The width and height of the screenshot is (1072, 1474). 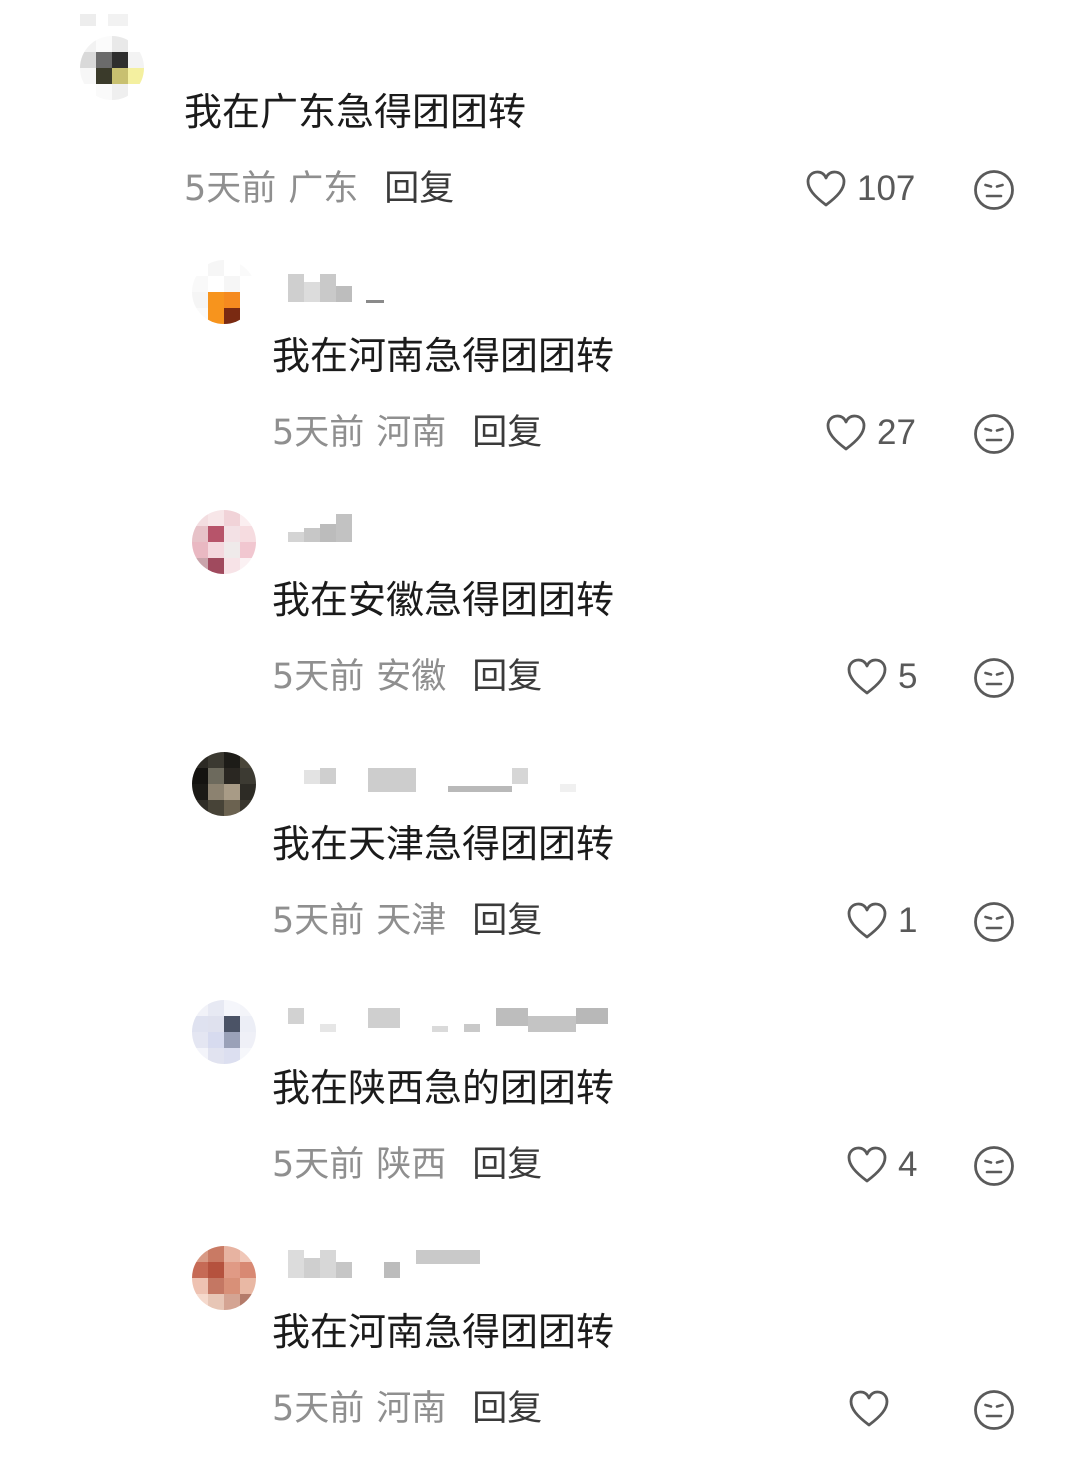 I want to click on like-button: 1, so click(x=881, y=921).